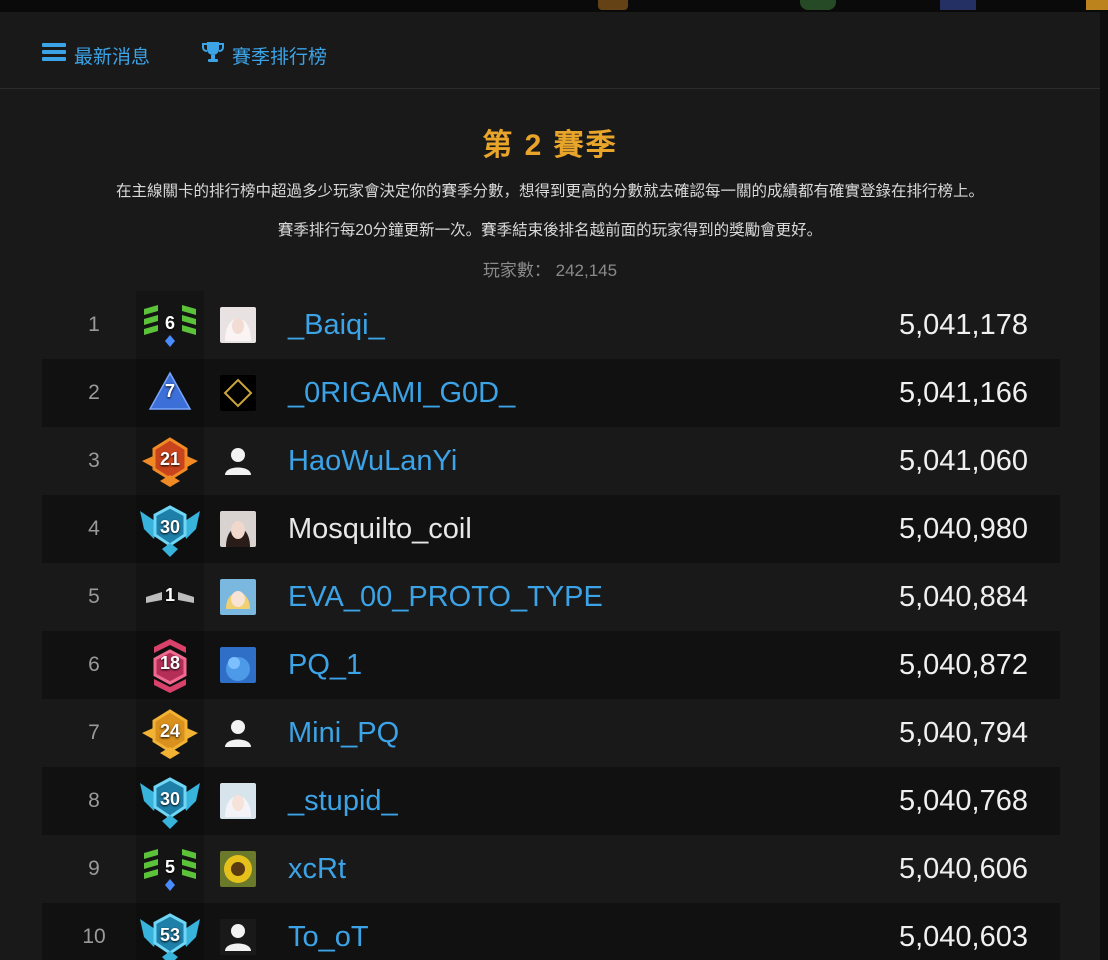  What do you see at coordinates (238, 393) in the screenshot?
I see `diamond-avatar` at bounding box center [238, 393].